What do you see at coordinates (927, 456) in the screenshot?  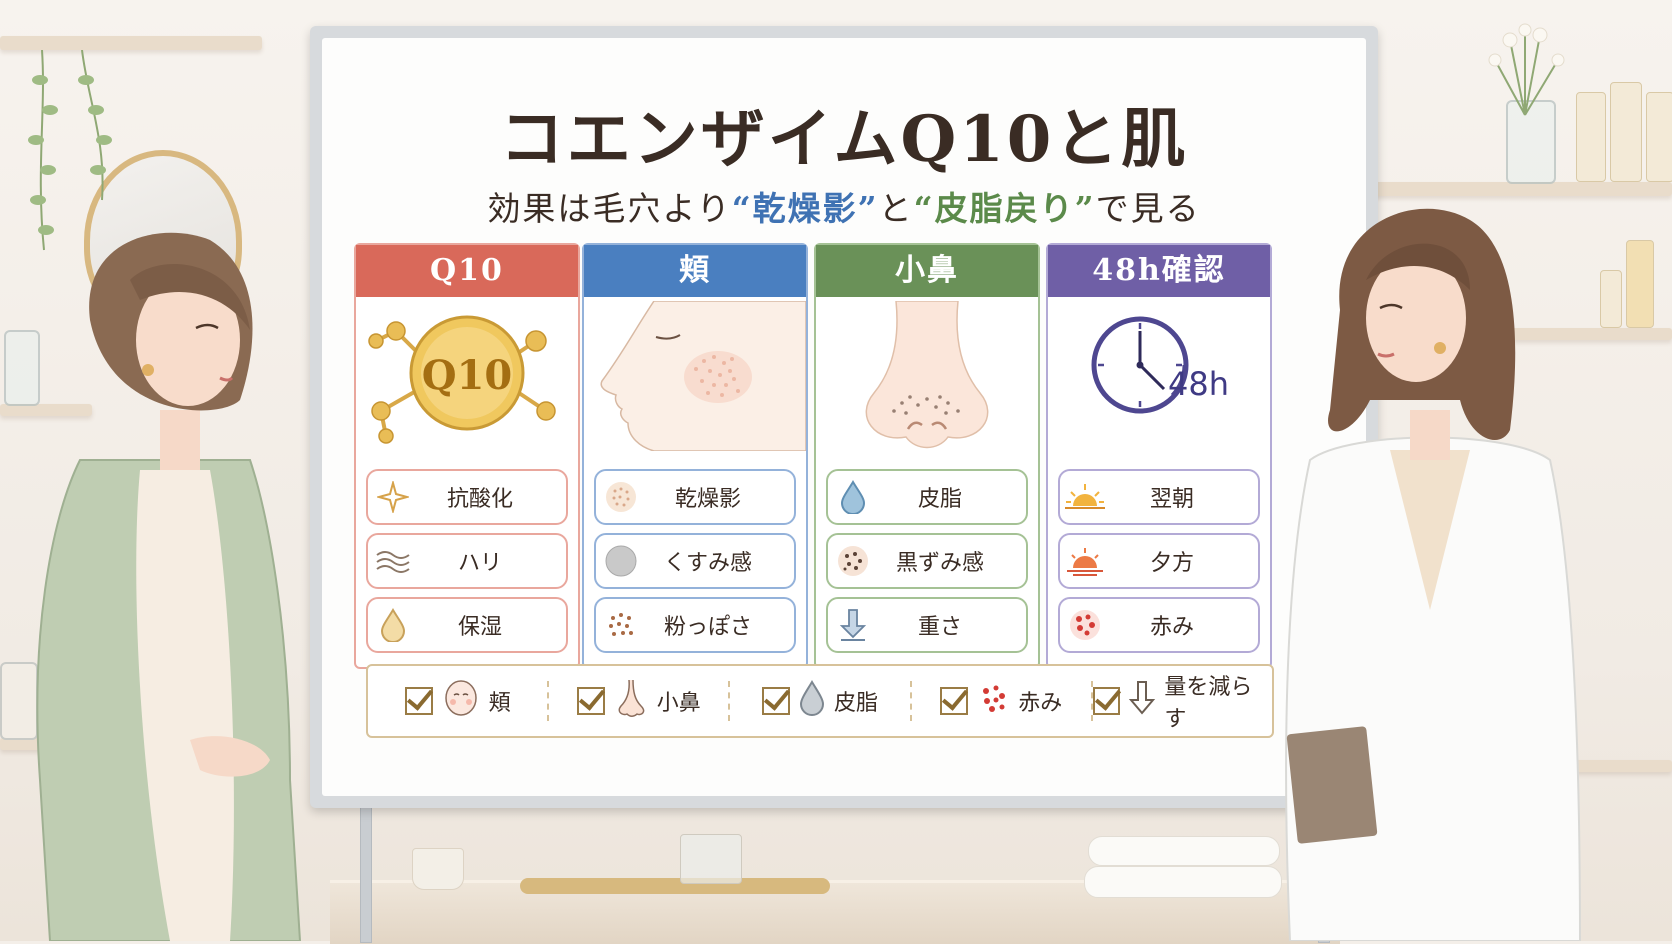 I see `card-nose: 小鼻 皮脂 黒ずみ感 重さ` at bounding box center [927, 456].